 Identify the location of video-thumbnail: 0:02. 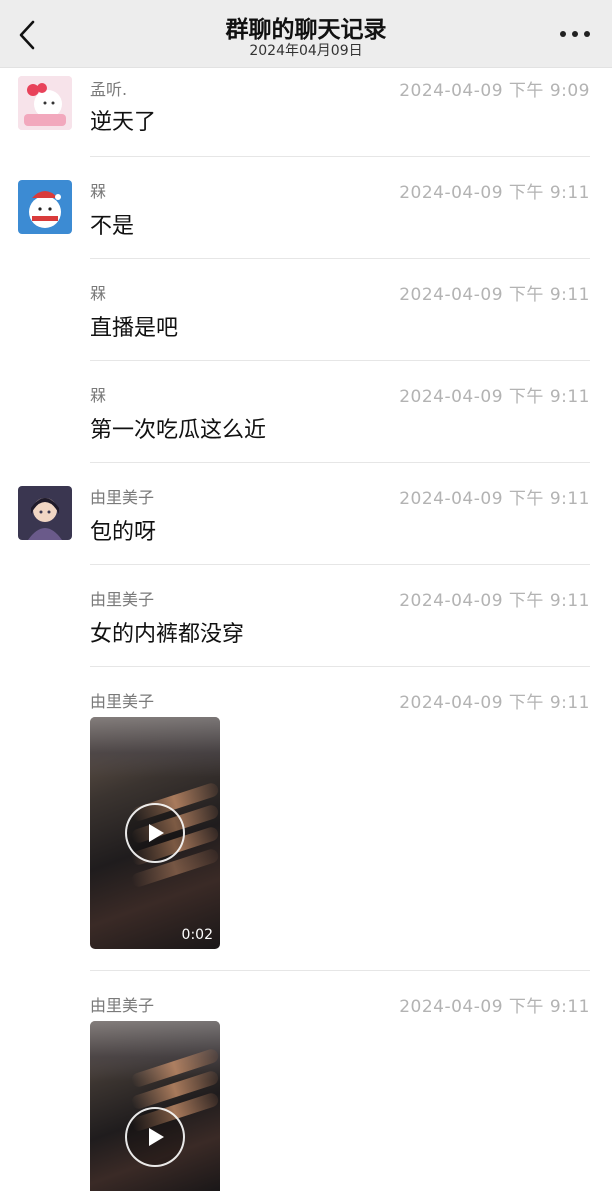
(155, 833).